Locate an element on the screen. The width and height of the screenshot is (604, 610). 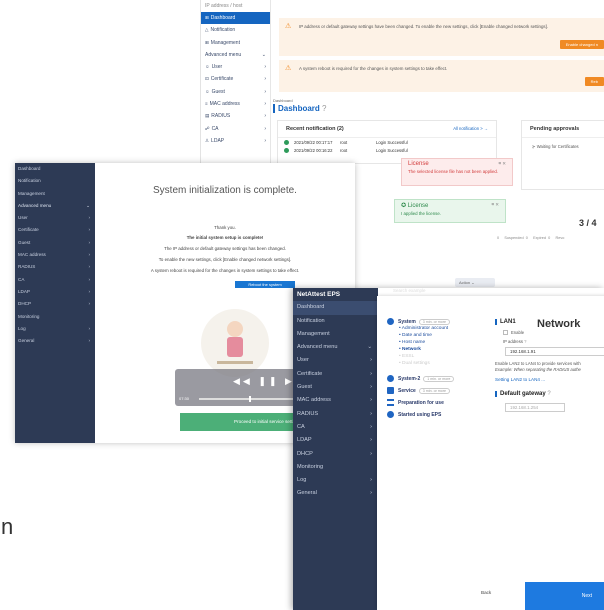
video-player: ◀◀ ❚❚ ▶▶ 07:30 is located at coordinates (242, 387).